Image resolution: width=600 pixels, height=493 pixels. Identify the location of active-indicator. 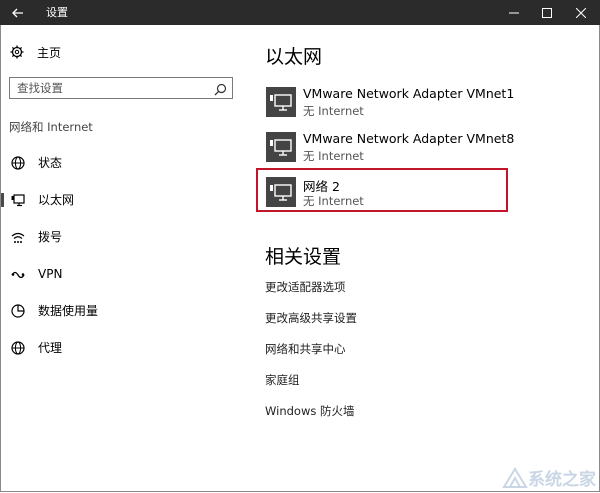
(2, 200).